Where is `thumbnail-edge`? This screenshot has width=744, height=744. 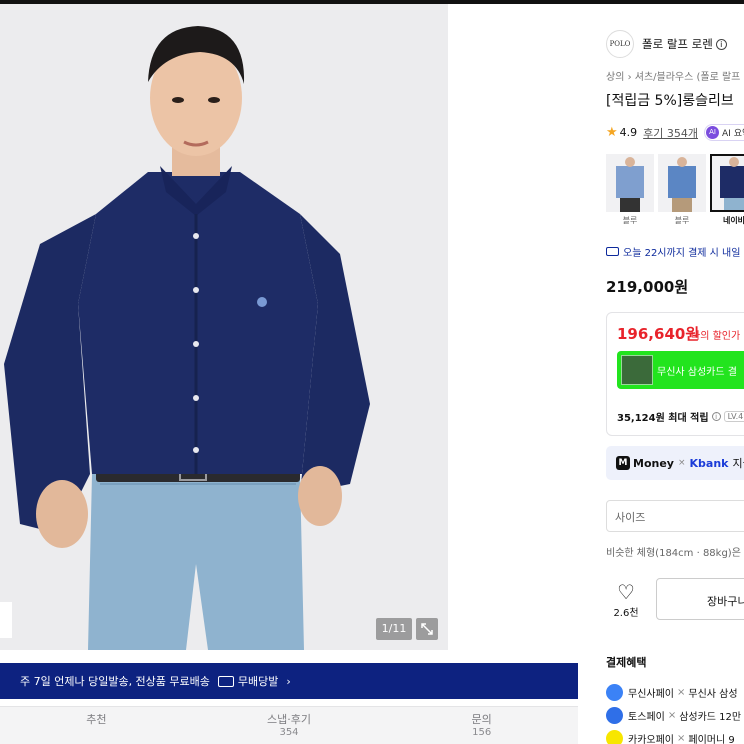 thumbnail-edge is located at coordinates (6, 620).